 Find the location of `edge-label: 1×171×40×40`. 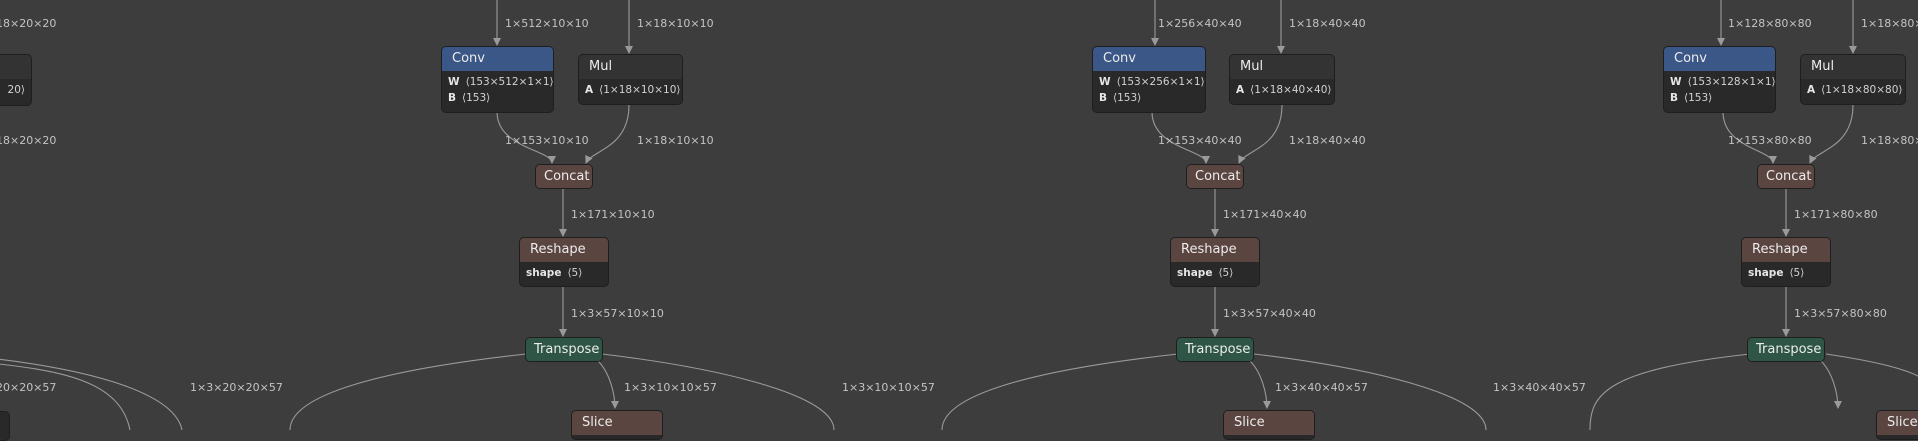

edge-label: 1×171×40×40 is located at coordinates (1265, 214).